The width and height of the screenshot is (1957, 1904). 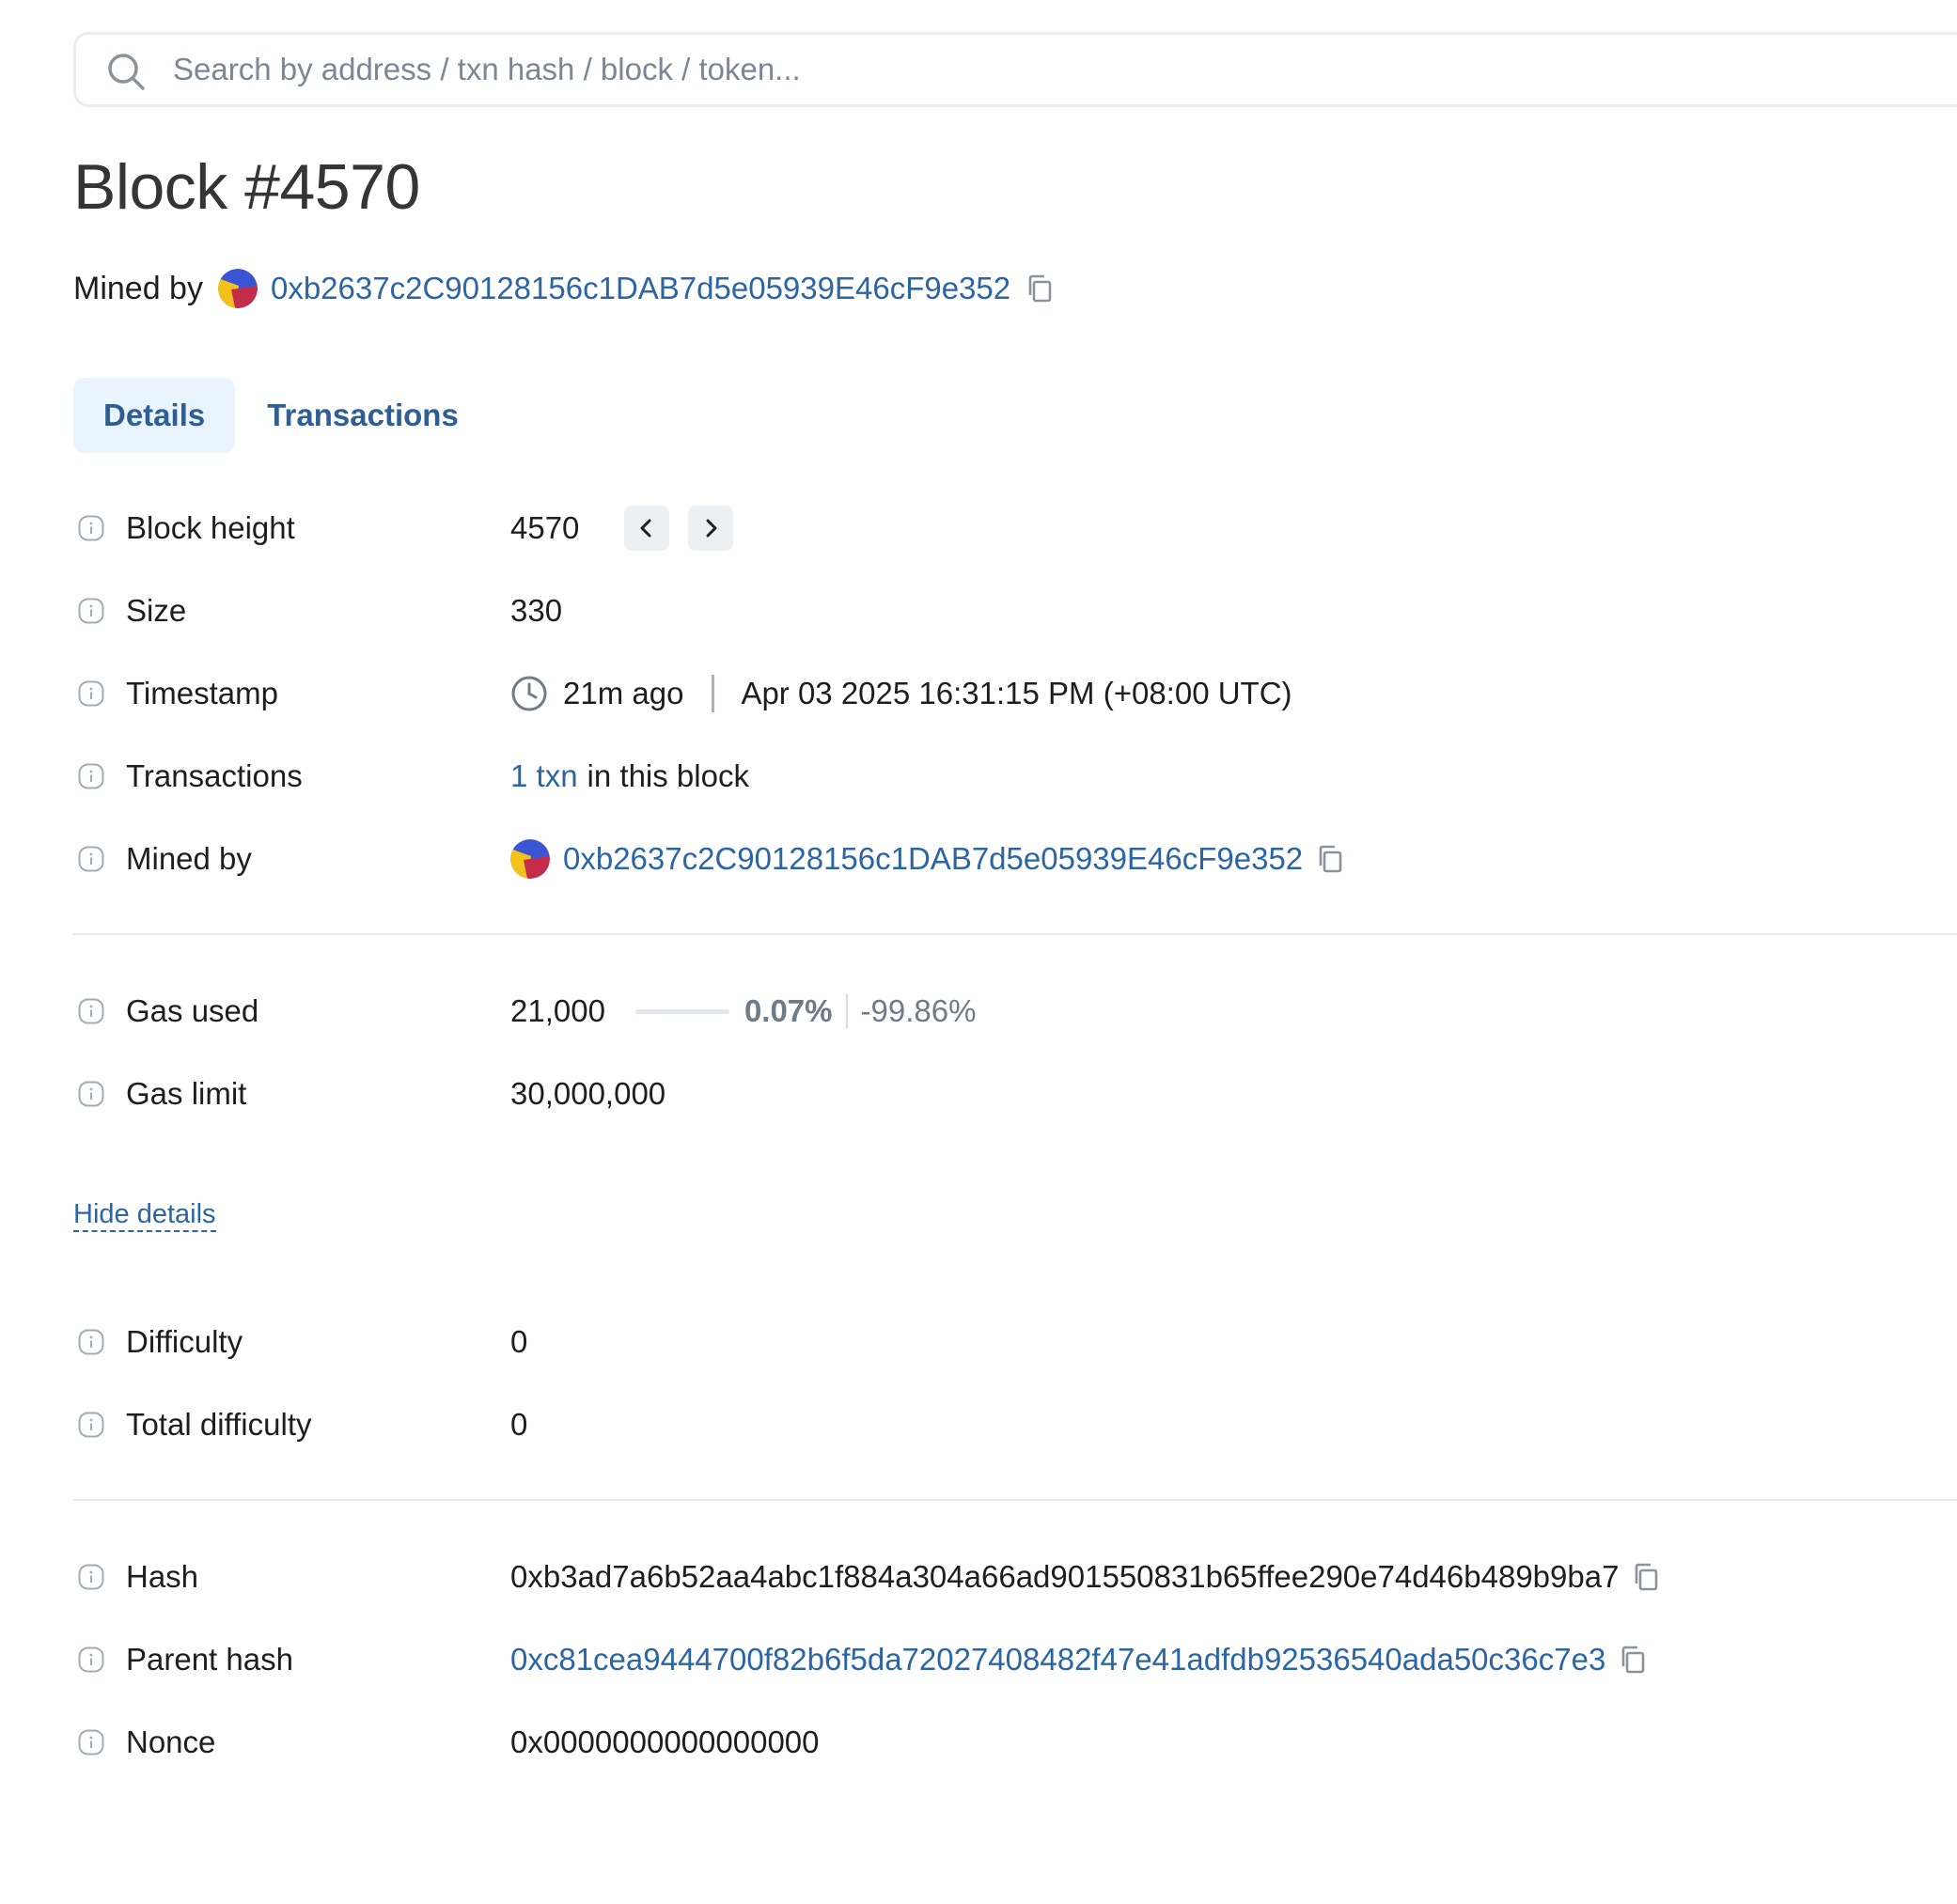 I want to click on detail-label: Nonce, so click(x=171, y=1742).